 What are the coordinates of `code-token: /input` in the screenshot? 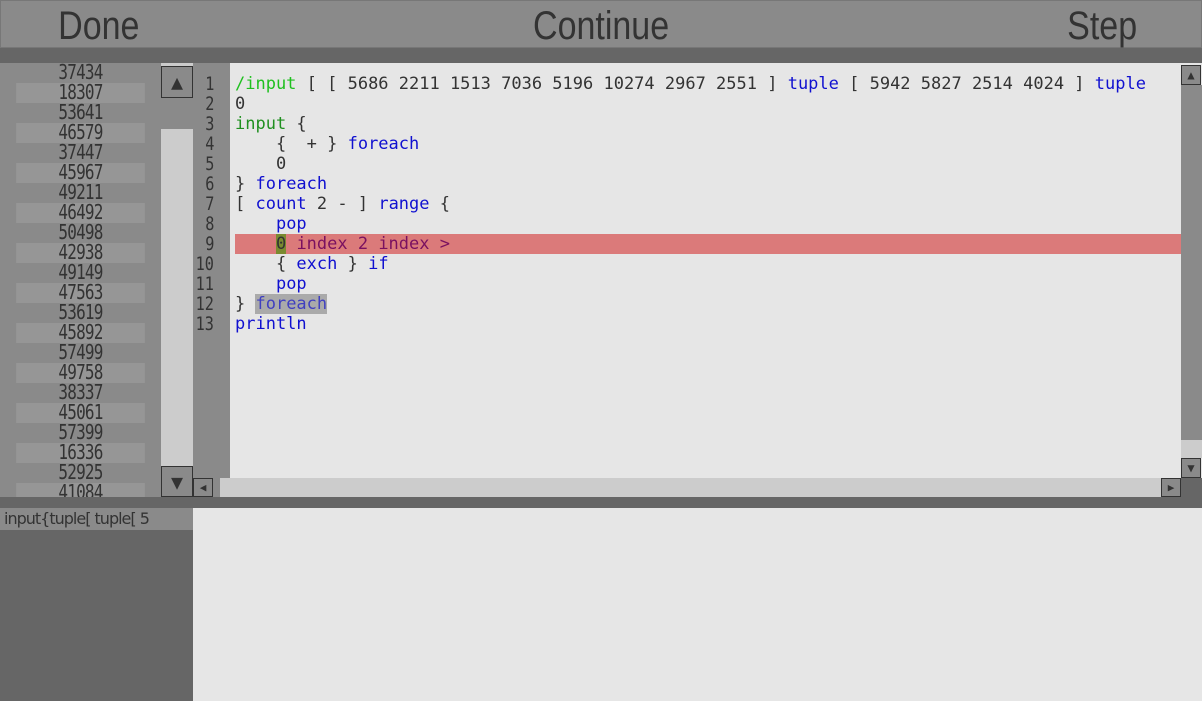 It's located at (266, 84).